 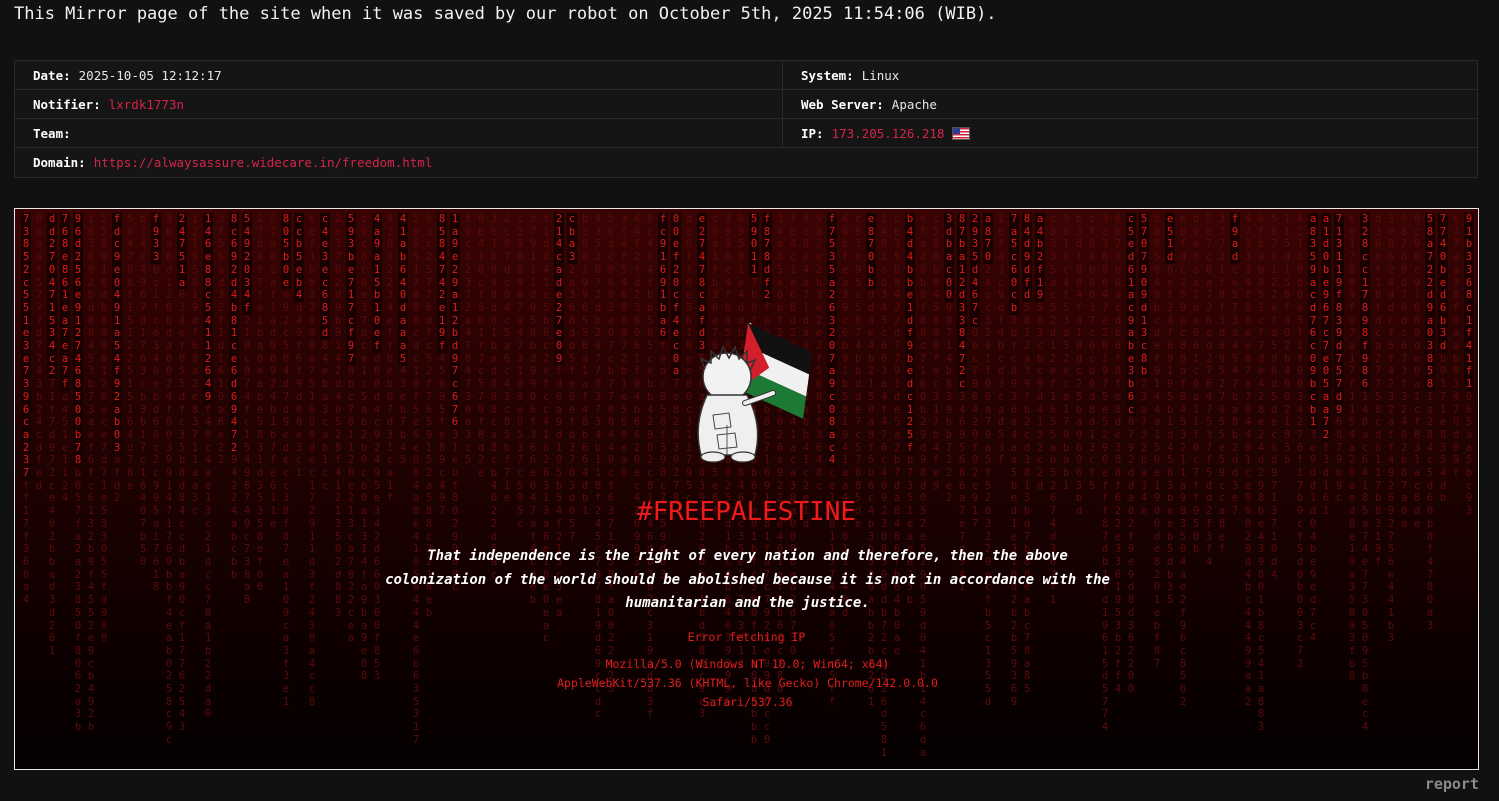 What do you see at coordinates (1365, 302) in the screenshot?
I see `matrix-column: 3 2 8 c c 1 7 8 9 8 f 9 8 6` at bounding box center [1365, 302].